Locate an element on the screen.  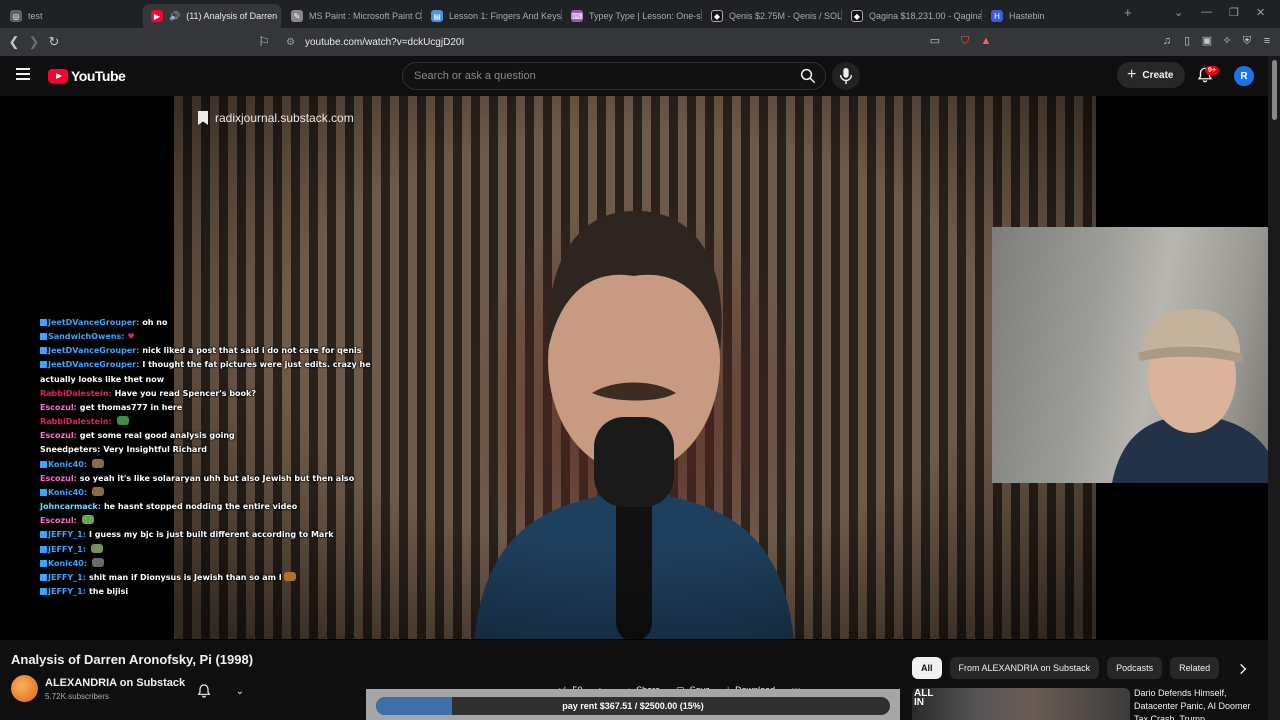
webcam-overlay is located at coordinates (1136, 355).